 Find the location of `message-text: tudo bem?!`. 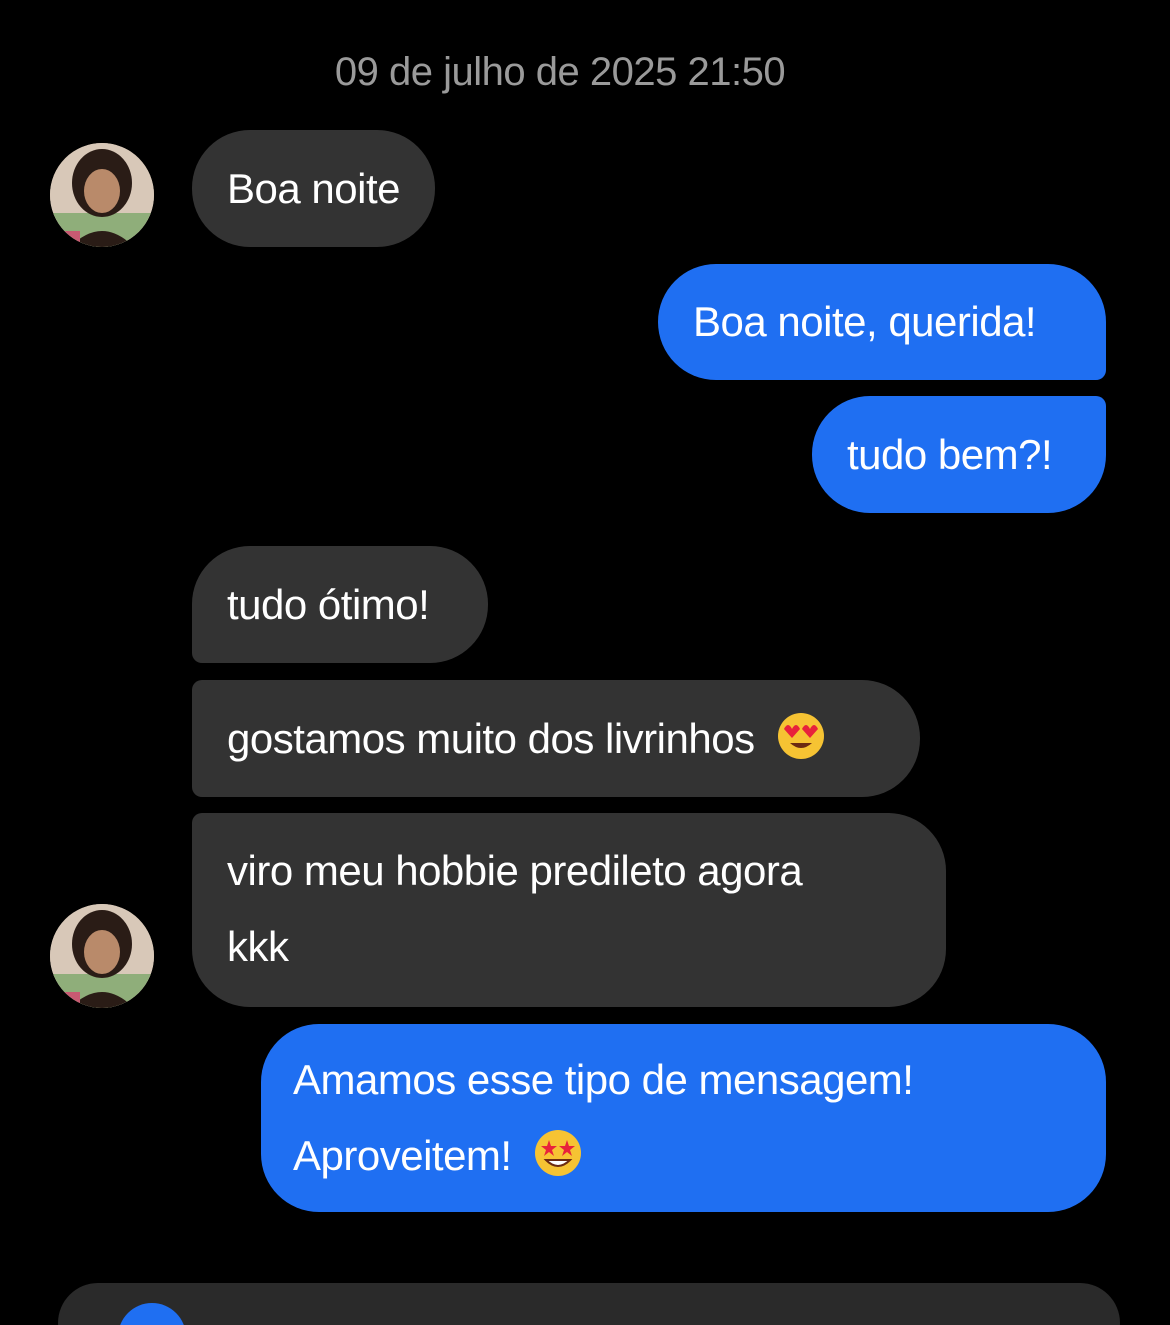

message-text: tudo bem?! is located at coordinates (950, 454).